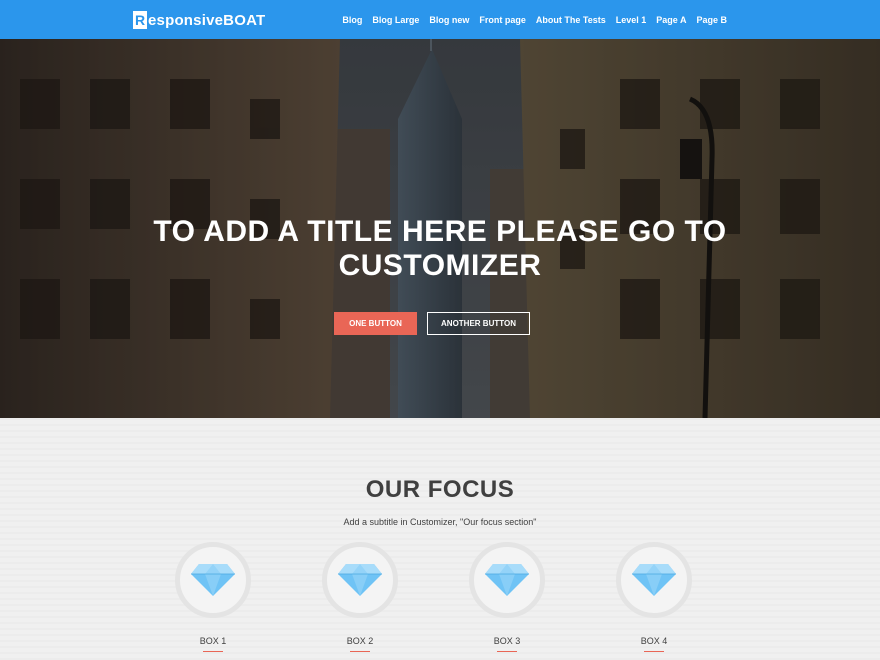  I want to click on focus-box-2: BOX 2, so click(360, 597).